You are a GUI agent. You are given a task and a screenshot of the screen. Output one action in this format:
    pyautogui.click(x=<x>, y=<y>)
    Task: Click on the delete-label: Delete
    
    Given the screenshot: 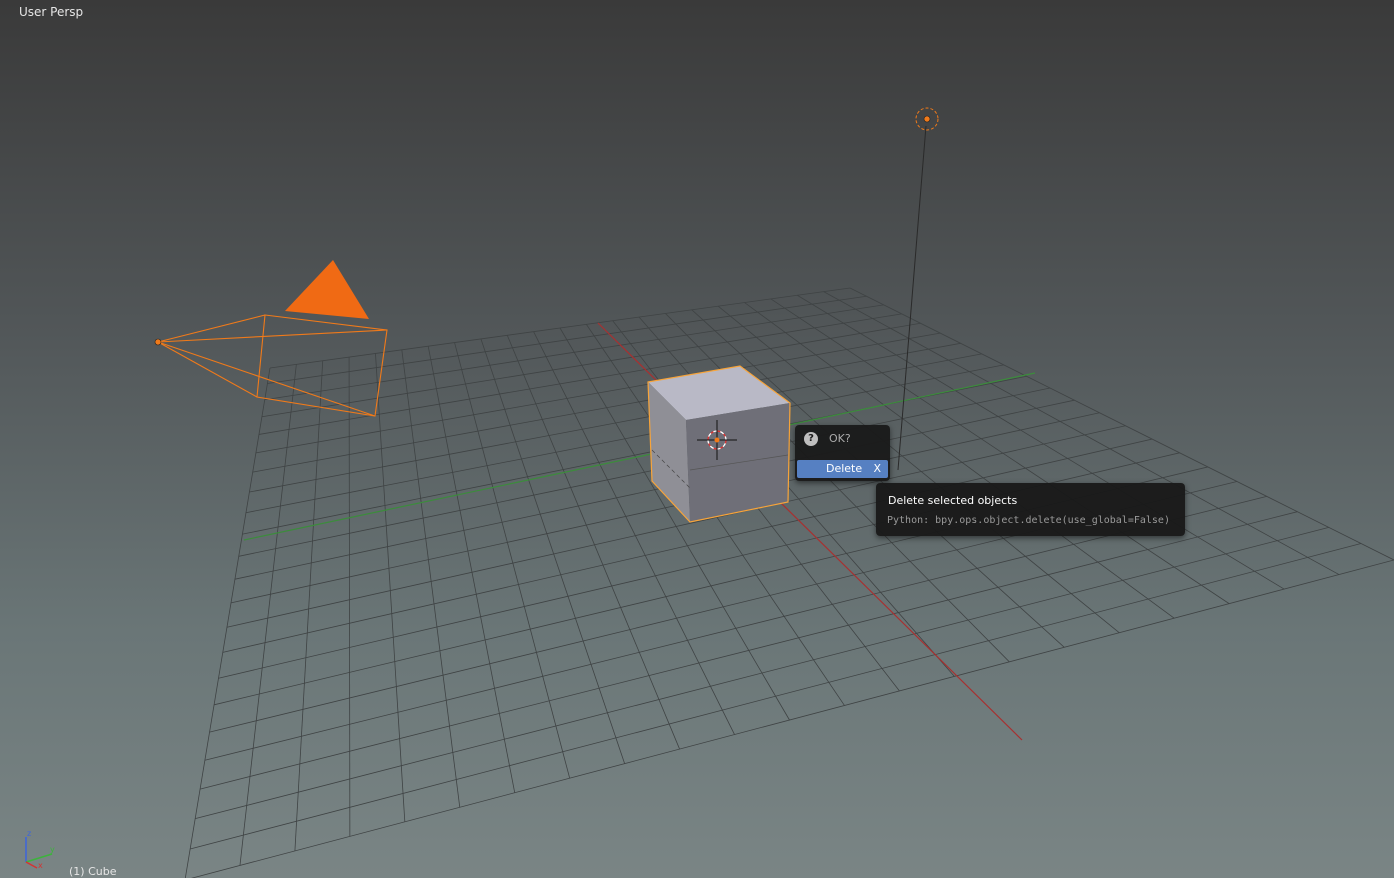 What is the action you would take?
    pyautogui.click(x=844, y=468)
    